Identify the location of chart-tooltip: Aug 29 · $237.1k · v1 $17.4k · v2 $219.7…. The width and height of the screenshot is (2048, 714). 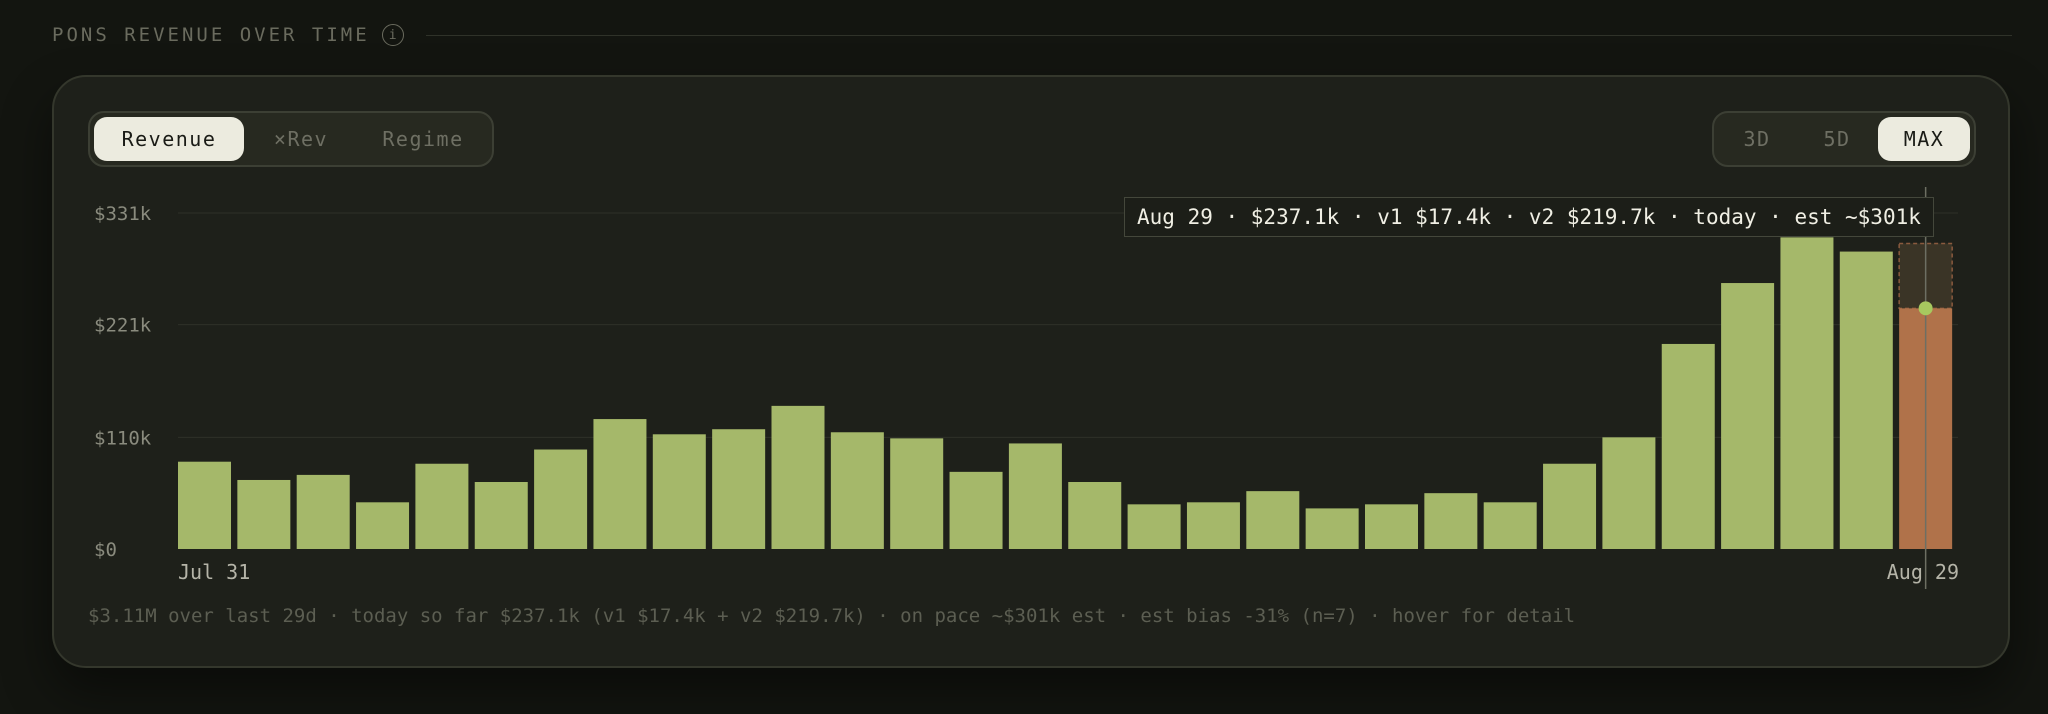
(1529, 217).